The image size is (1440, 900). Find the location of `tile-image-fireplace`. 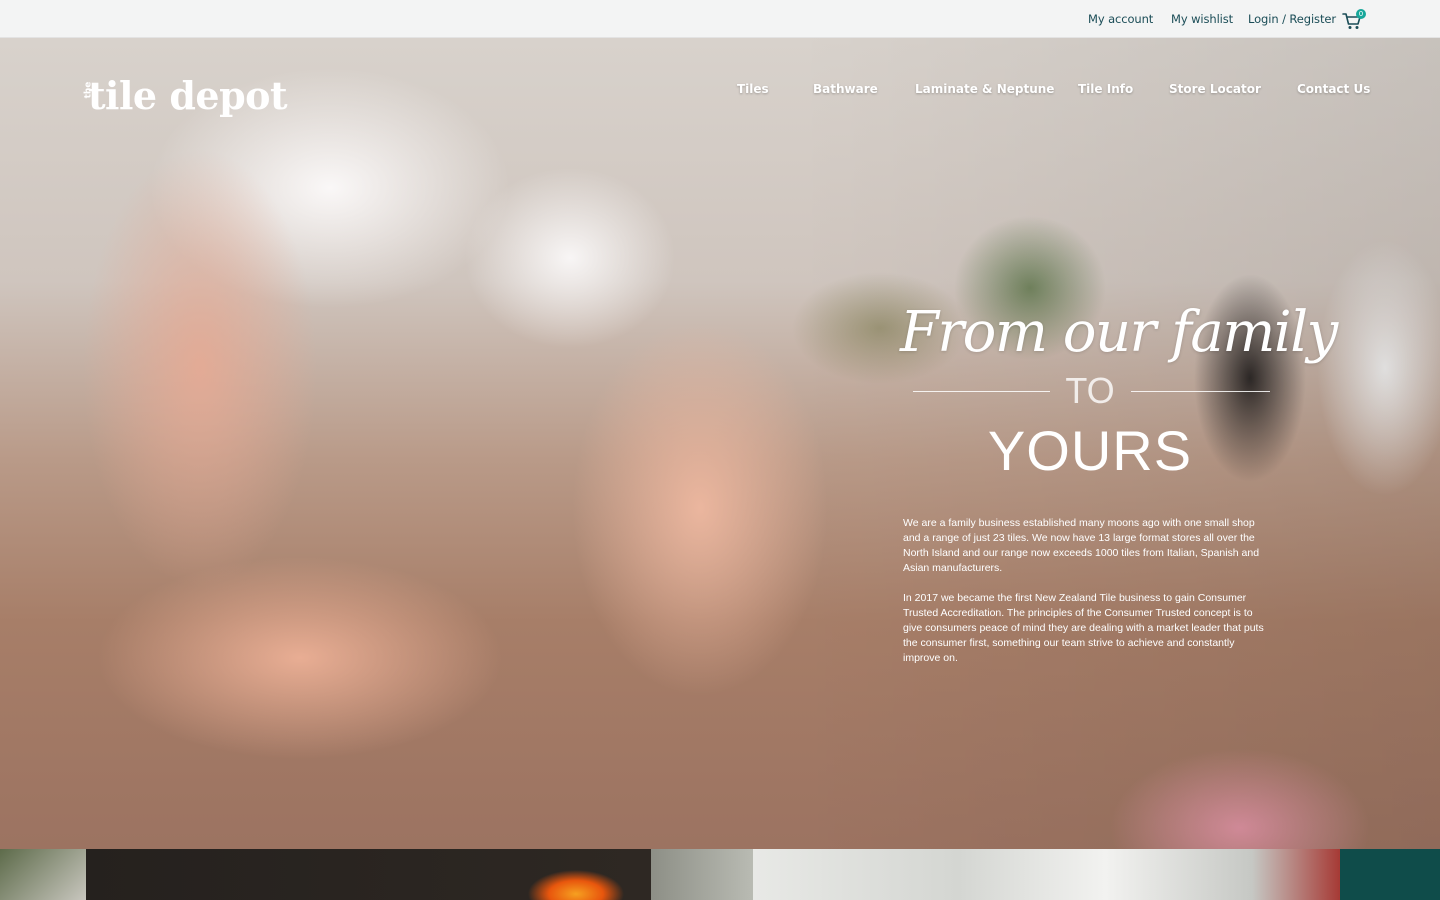

tile-image-fireplace is located at coordinates (368, 874).